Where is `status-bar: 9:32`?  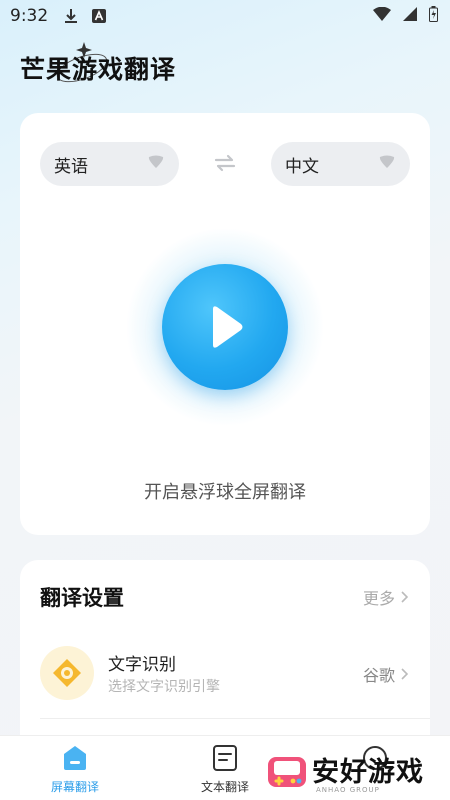
status-bar: 9:32 is located at coordinates (225, 16).